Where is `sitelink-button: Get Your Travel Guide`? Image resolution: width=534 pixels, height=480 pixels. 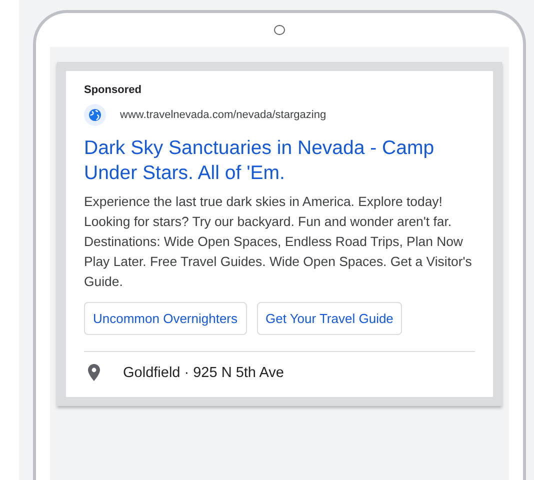
sitelink-button: Get Your Travel Guide is located at coordinates (329, 319).